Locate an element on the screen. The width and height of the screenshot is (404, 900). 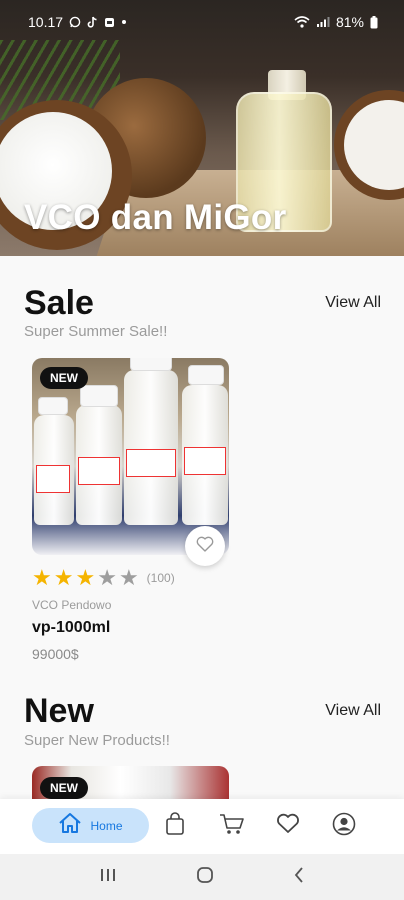
dot-icon is located at coordinates (124, 22).